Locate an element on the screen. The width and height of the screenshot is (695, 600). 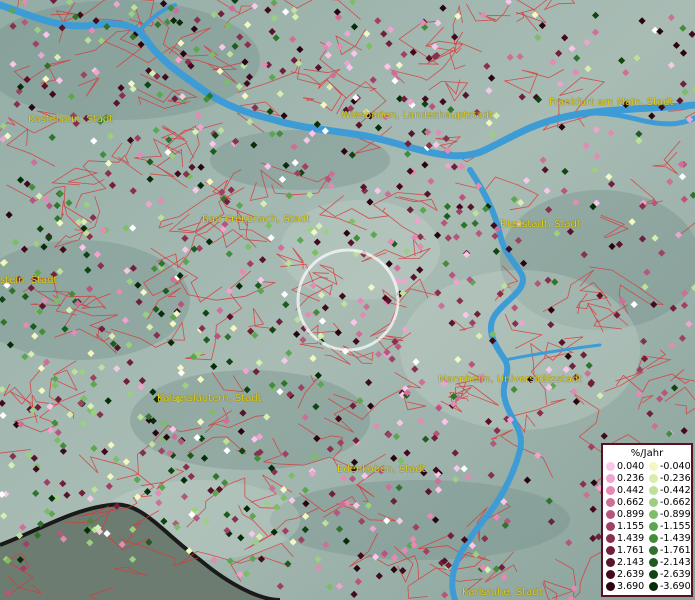
legend-label: -0.899 is located at coordinates (675, 514).